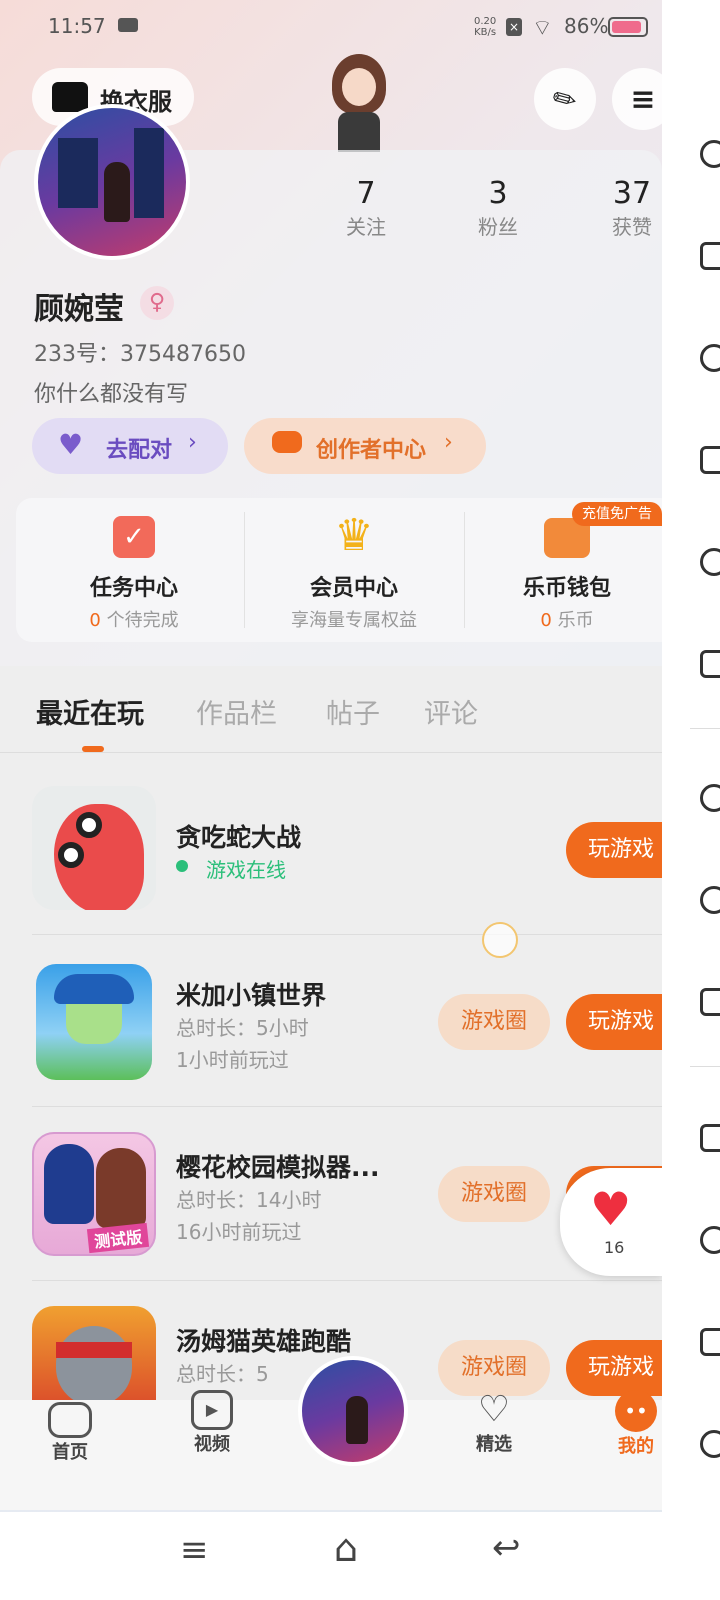  I want to click on stat-following: 7 关注, so click(366, 208).